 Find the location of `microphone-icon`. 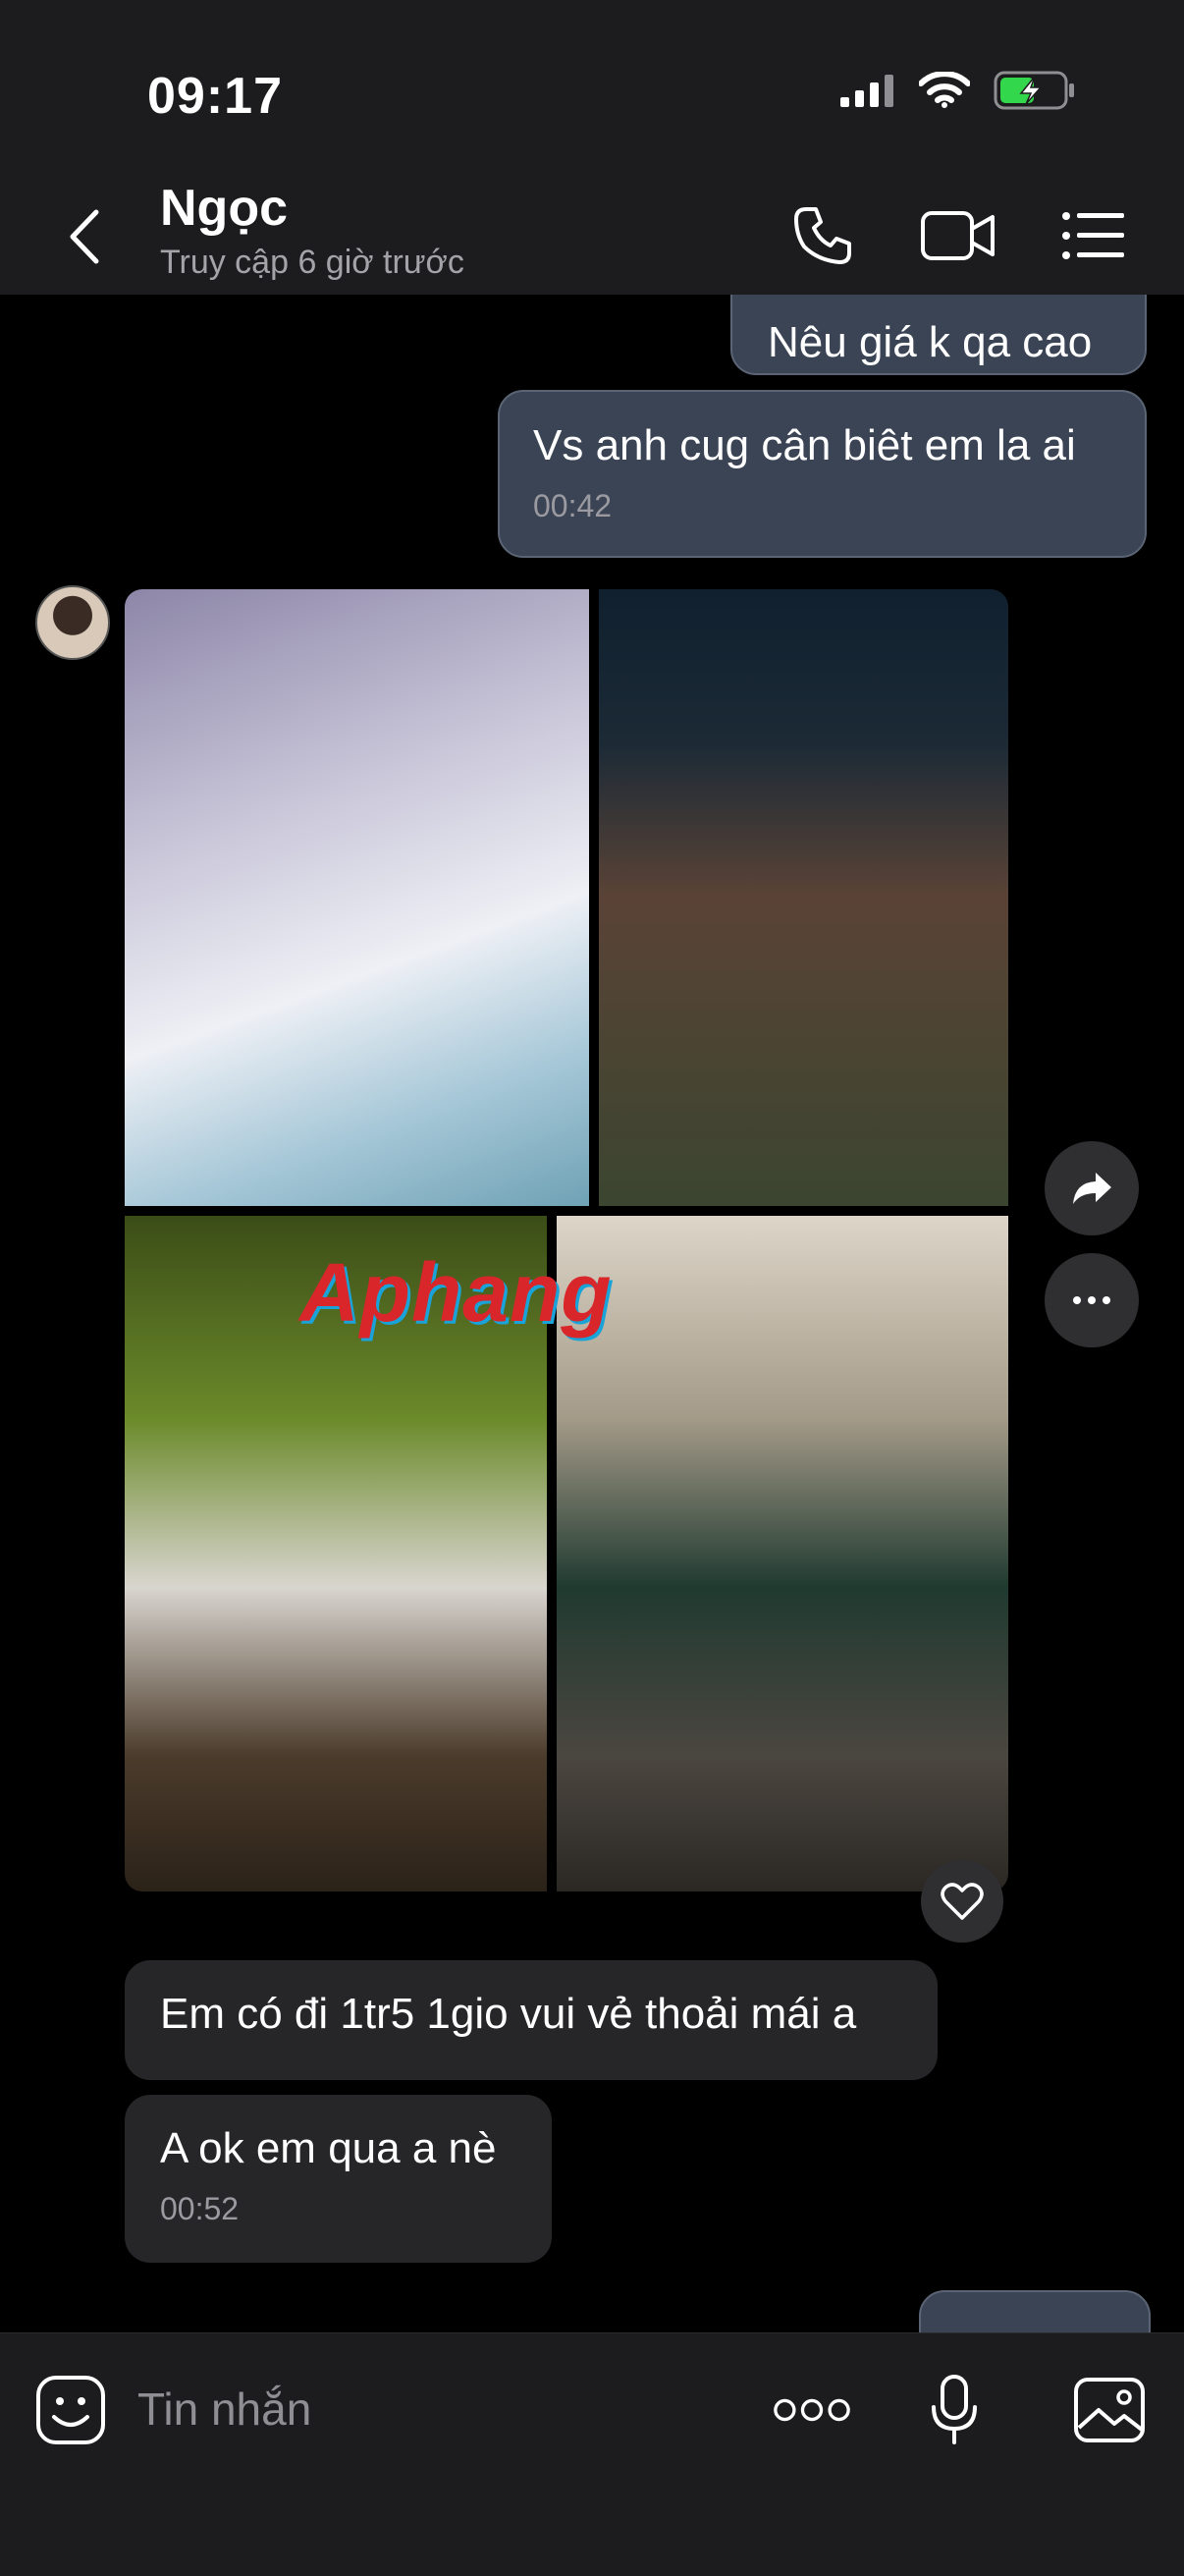

microphone-icon is located at coordinates (955, 2410).